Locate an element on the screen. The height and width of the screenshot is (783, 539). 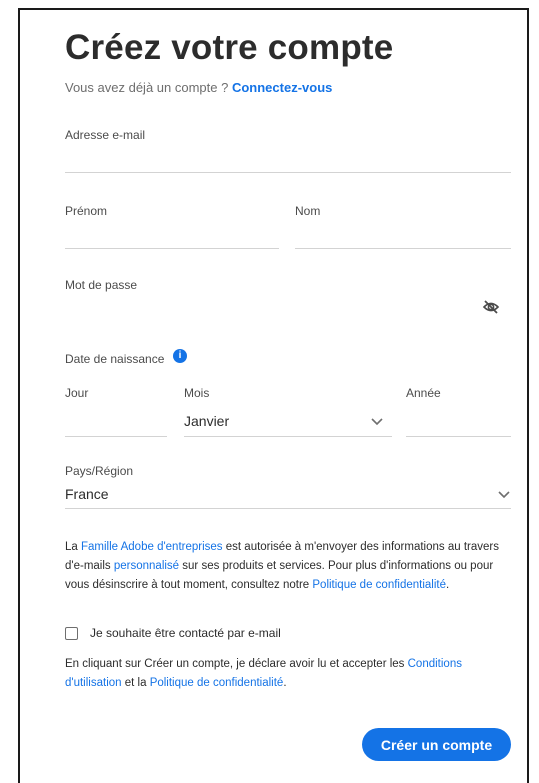
last-name-underline is located at coordinates (403, 248).